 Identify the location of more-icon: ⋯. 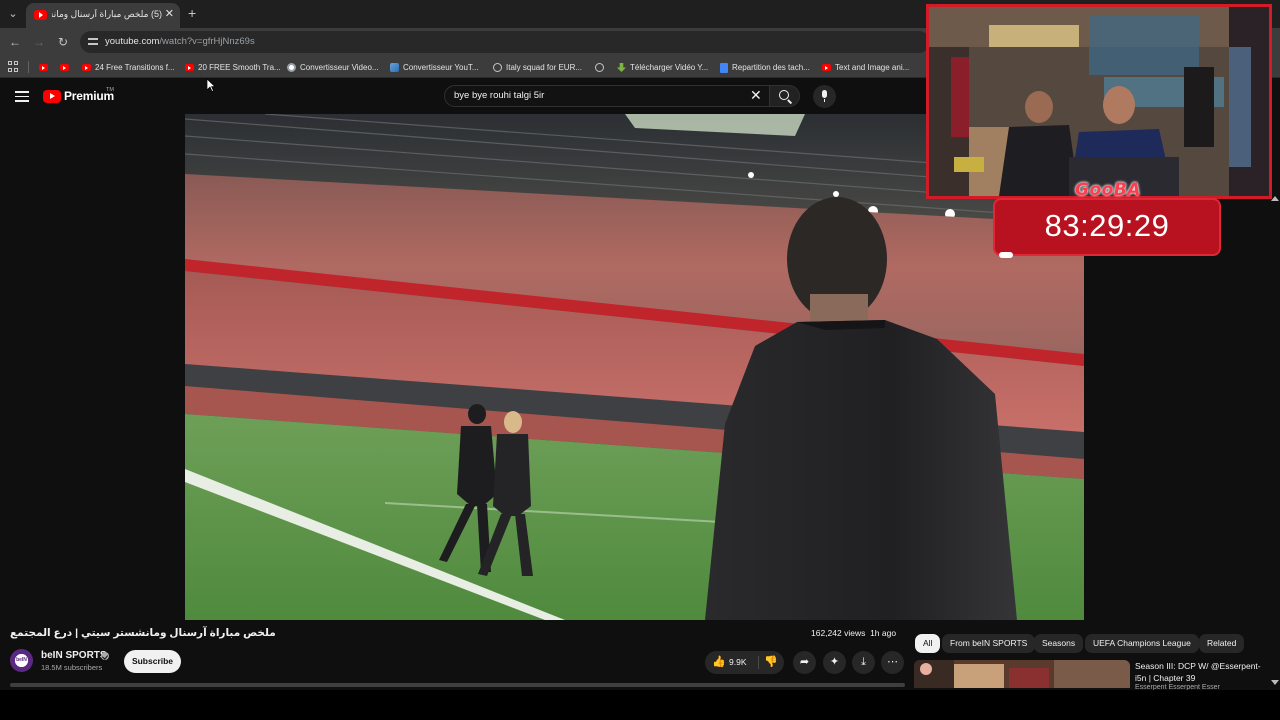
(892, 662).